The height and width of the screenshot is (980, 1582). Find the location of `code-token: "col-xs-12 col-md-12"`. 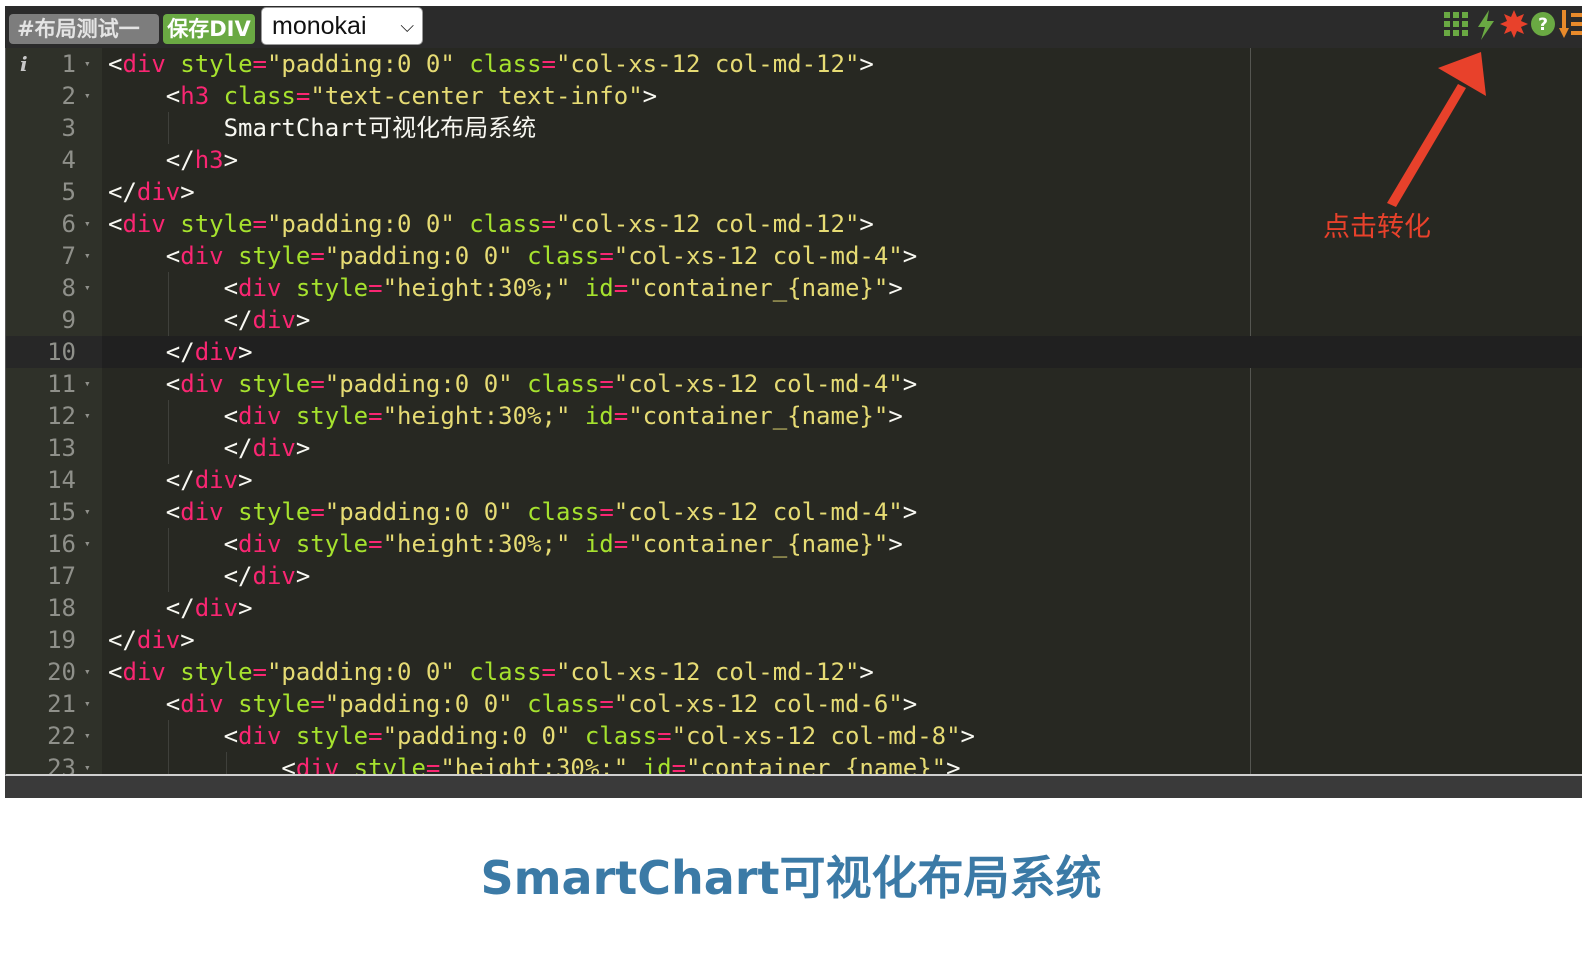

code-token: "col-xs-12 col-md-12" is located at coordinates (707, 64).